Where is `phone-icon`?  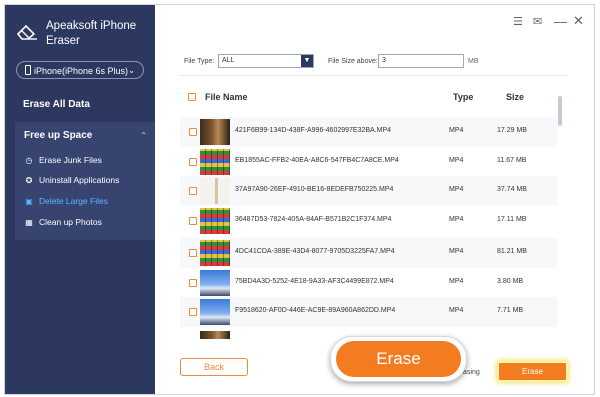
phone-icon is located at coordinates (28, 70).